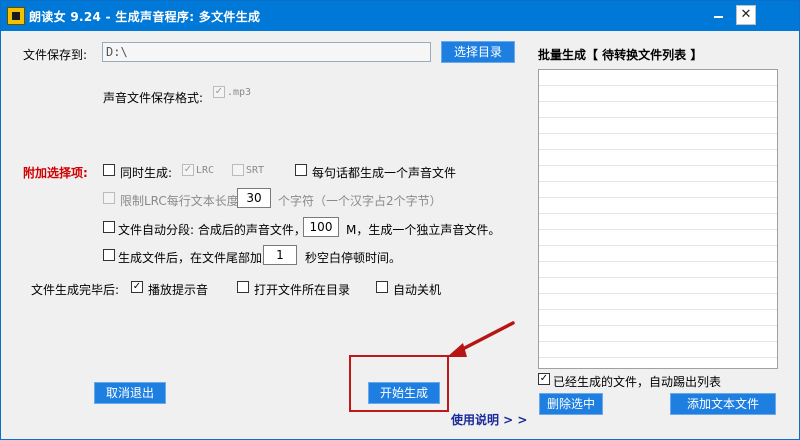 The width and height of the screenshot is (800, 440). Describe the element at coordinates (360, 201) in the screenshot. I see `limit-lrc-suffix: 个字符（一个汉字占2个字节）` at that location.